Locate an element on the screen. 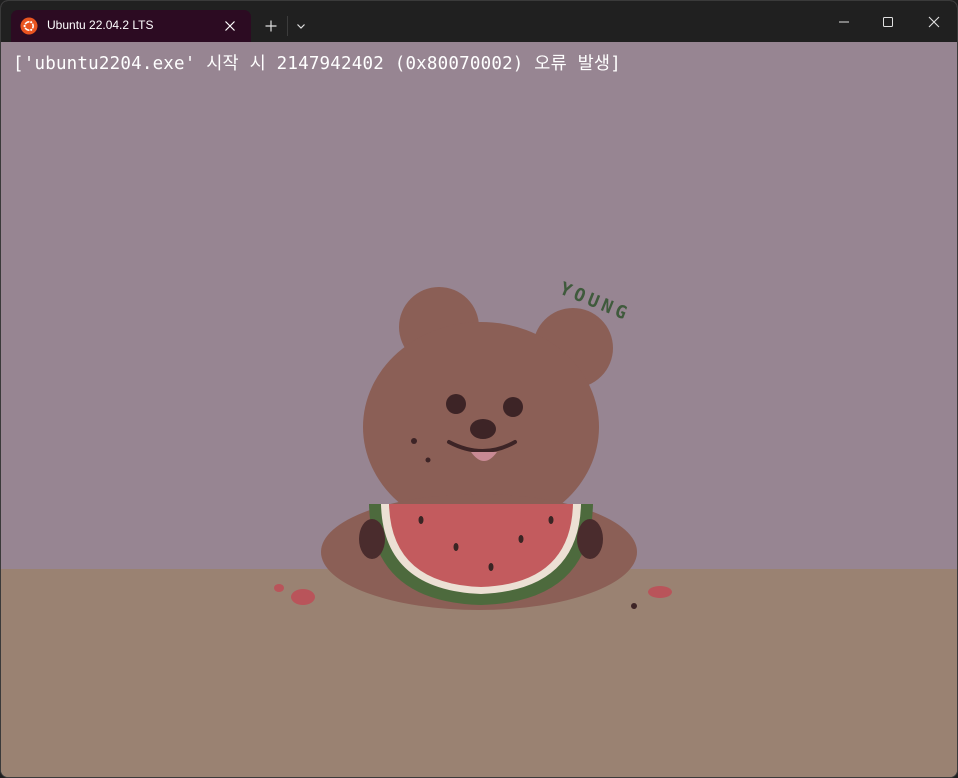 The height and width of the screenshot is (778, 958). tab-close-icon is located at coordinates (230, 26).